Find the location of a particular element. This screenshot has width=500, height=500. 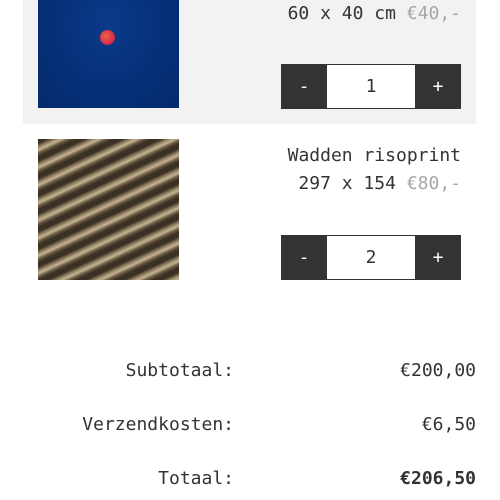

shipping-value: €6,50 is located at coordinates (448, 424).